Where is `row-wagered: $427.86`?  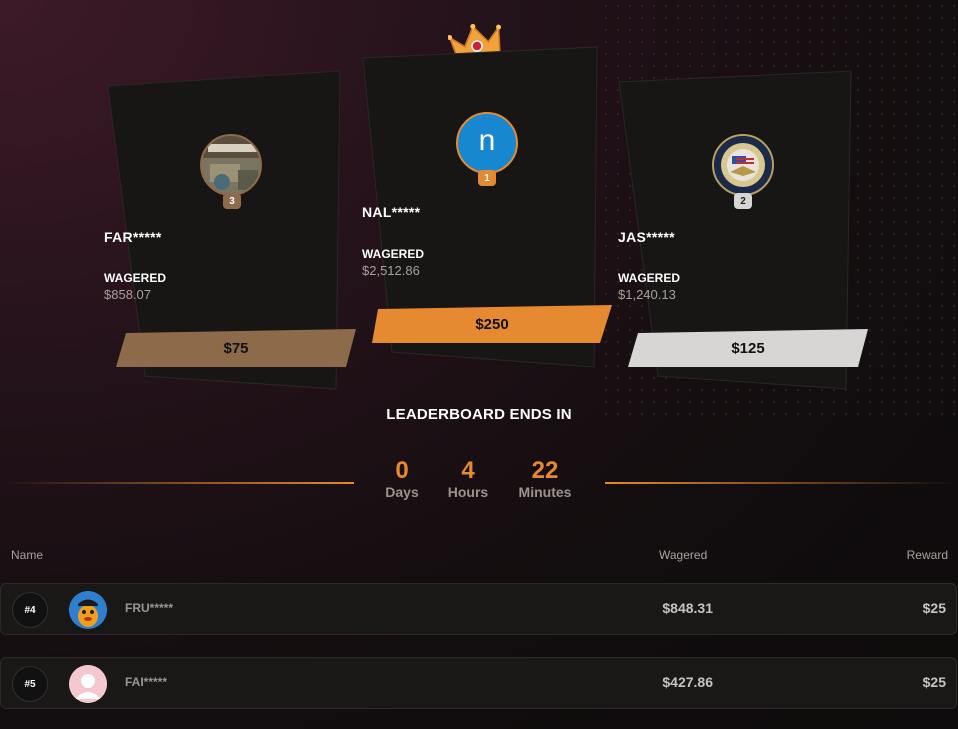 row-wagered: $427.86 is located at coordinates (687, 682).